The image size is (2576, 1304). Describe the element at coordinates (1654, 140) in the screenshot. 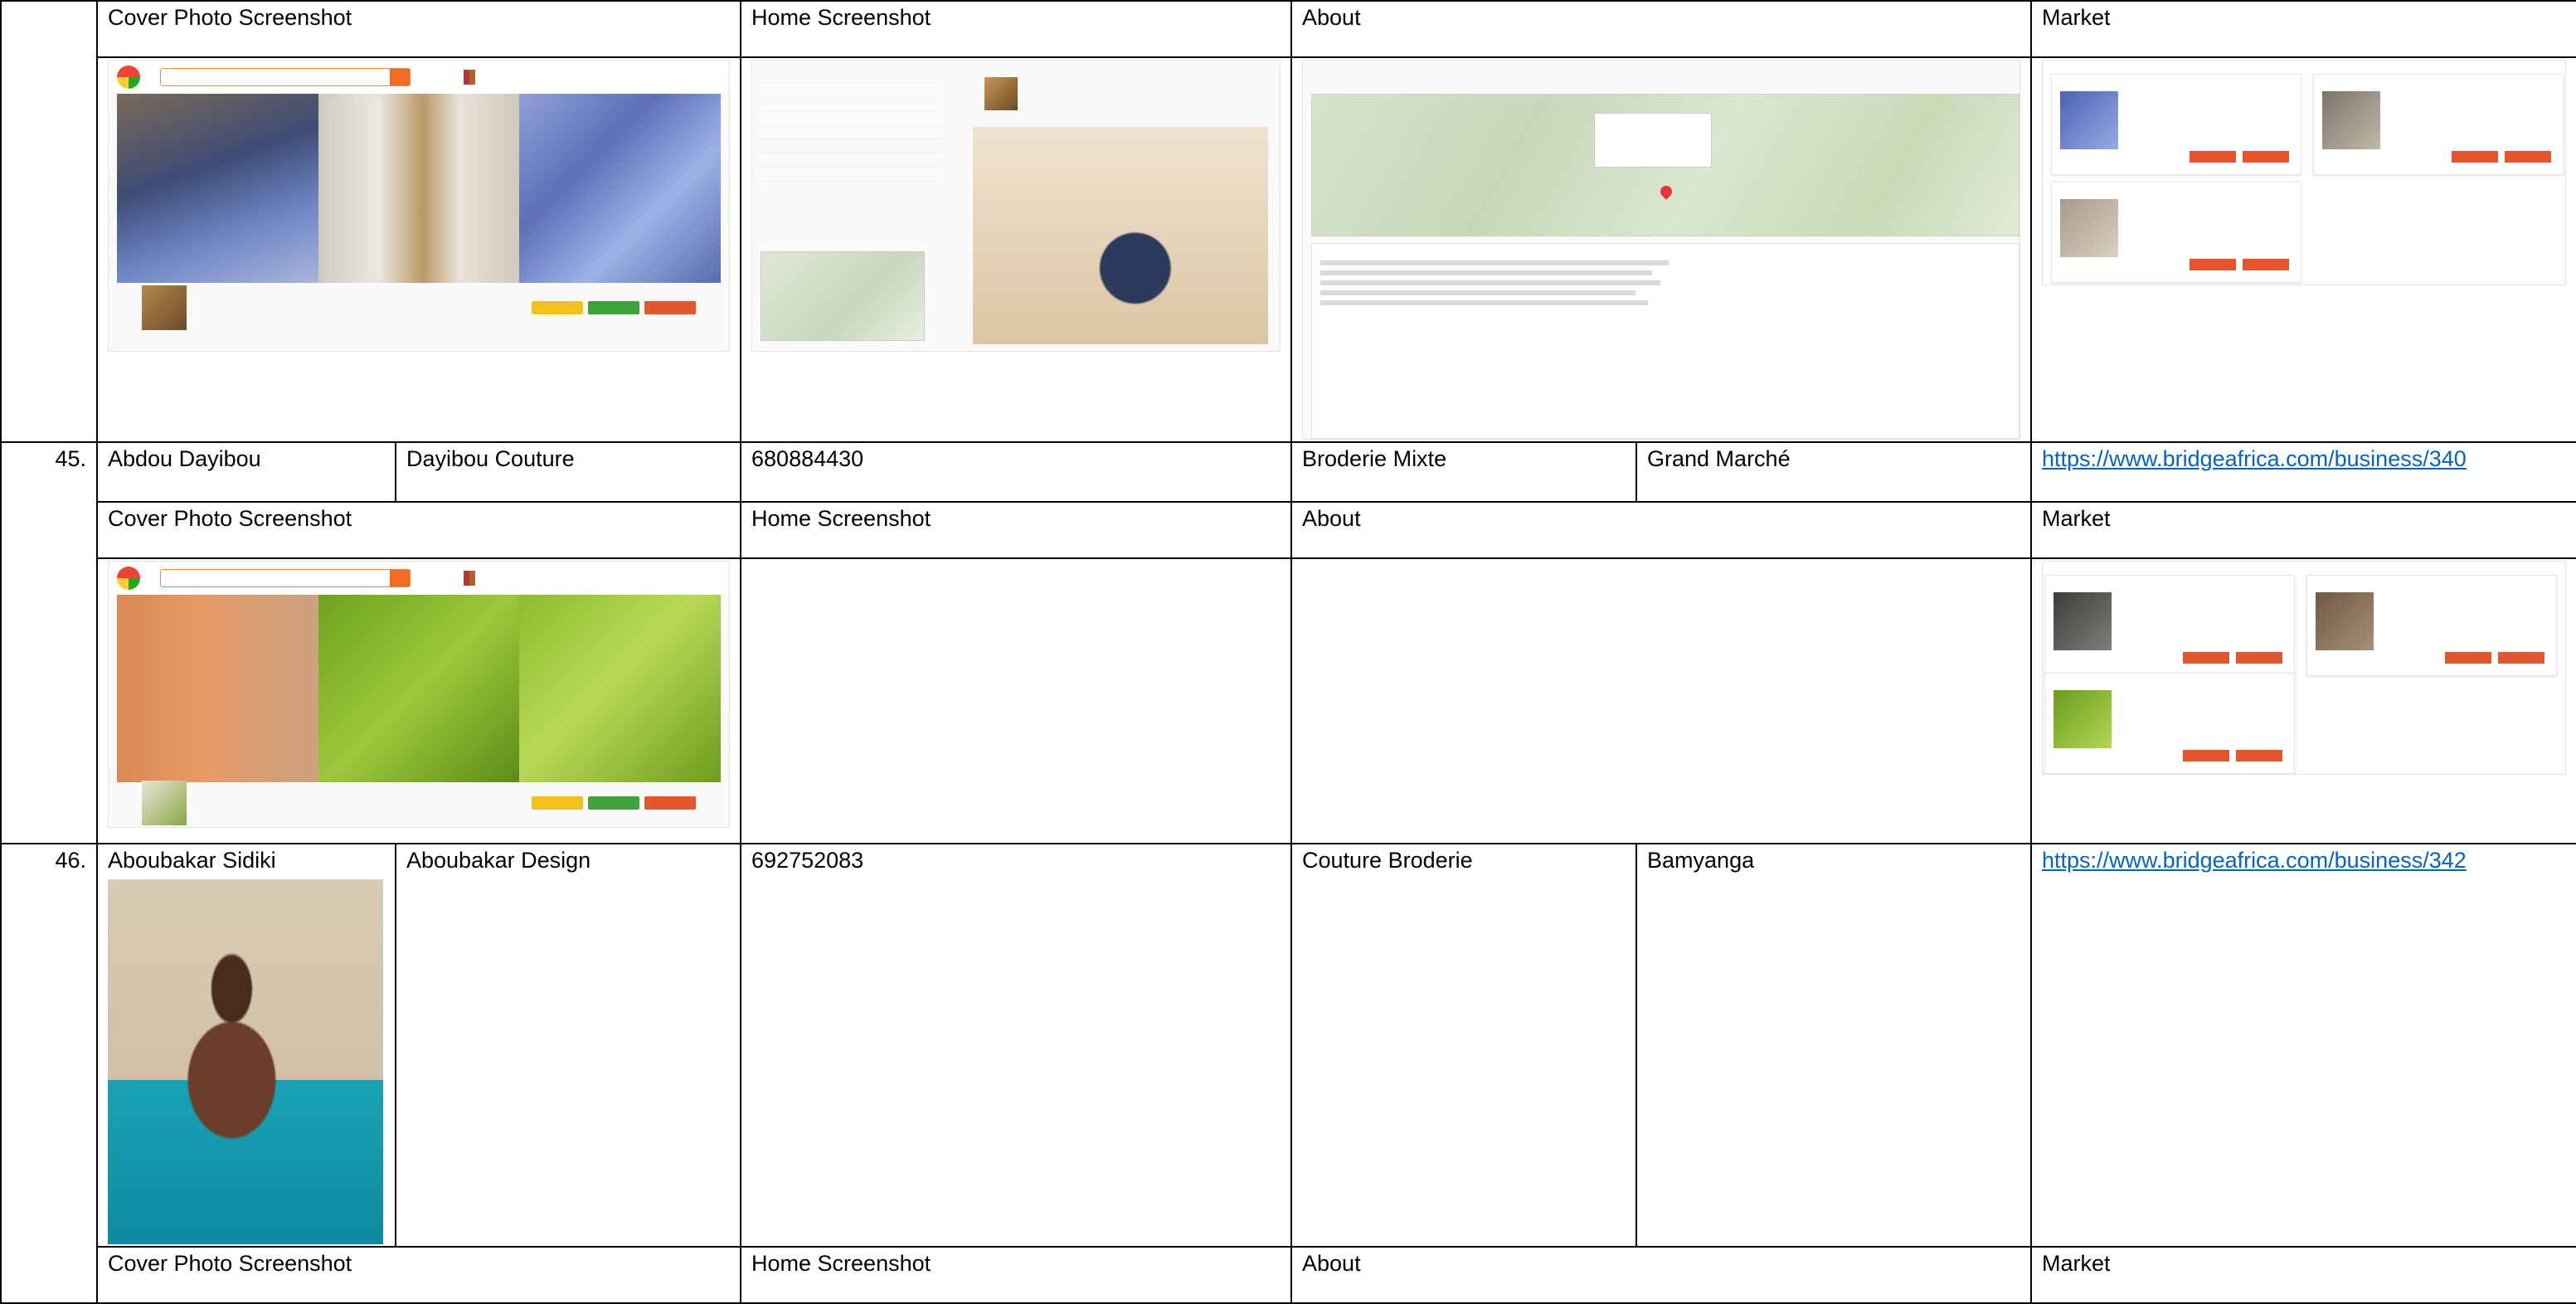

I see `map-info-card` at that location.